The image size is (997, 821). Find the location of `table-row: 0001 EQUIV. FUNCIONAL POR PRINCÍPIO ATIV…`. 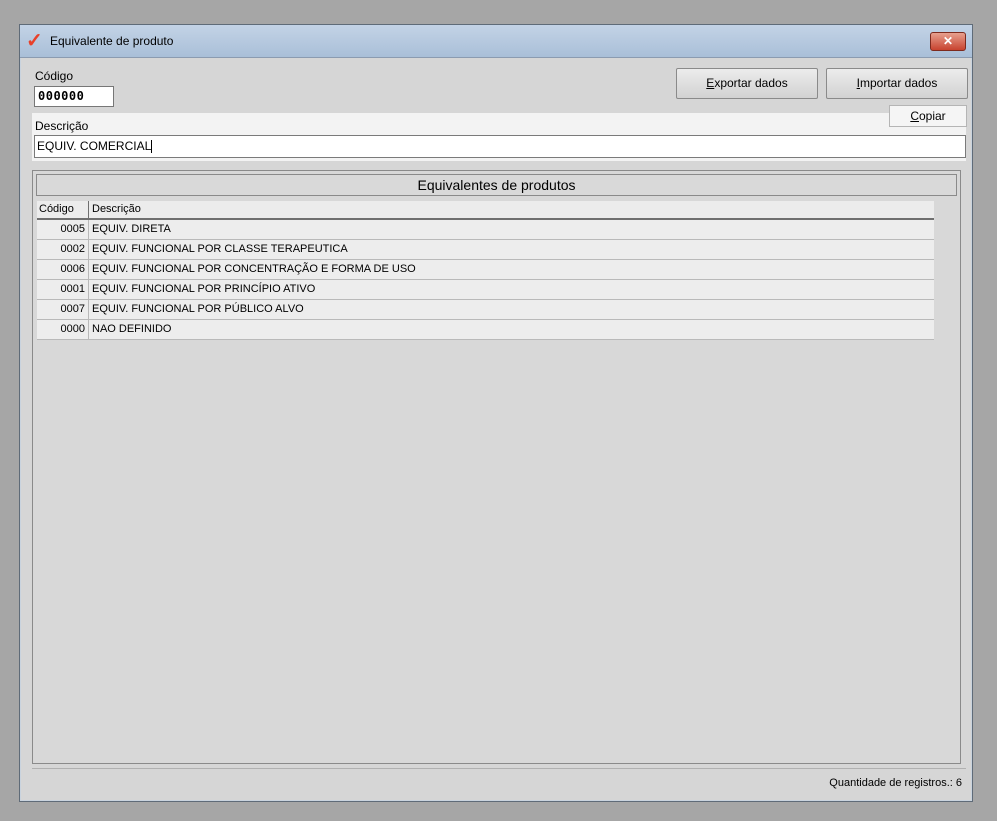

table-row: 0001 EQUIV. FUNCIONAL POR PRINCÍPIO ATIV… is located at coordinates (485, 290).